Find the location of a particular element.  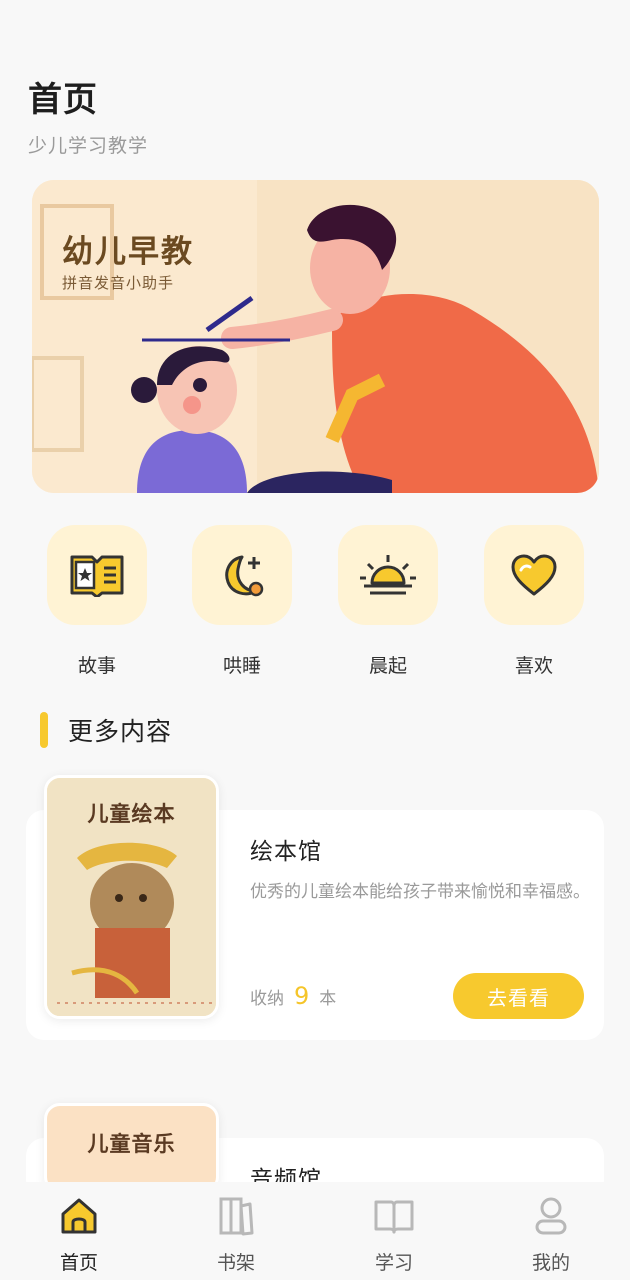

tab-profile: 我的 is located at coordinates (551, 1234).